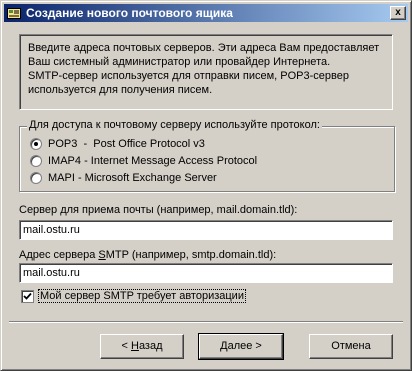  Describe the element at coordinates (134, 346) in the screenshot. I see `back-accel: Н` at that location.